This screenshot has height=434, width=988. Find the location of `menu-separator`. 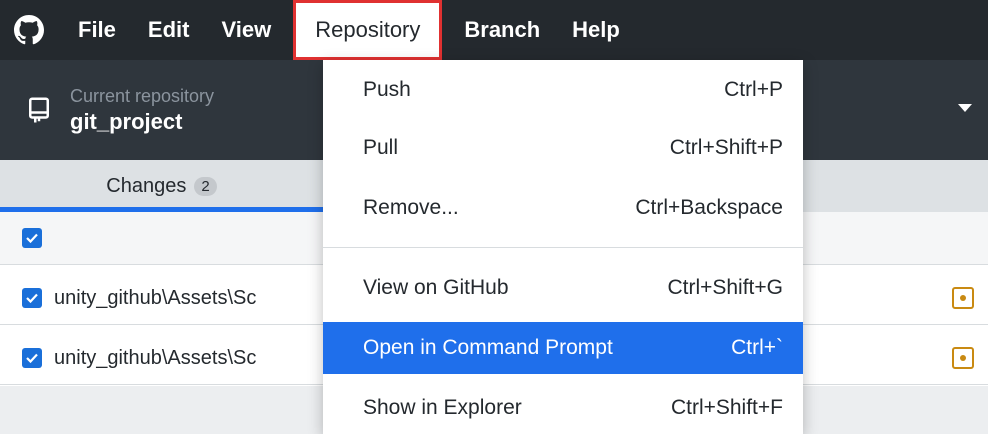

menu-separator is located at coordinates (563, 247).